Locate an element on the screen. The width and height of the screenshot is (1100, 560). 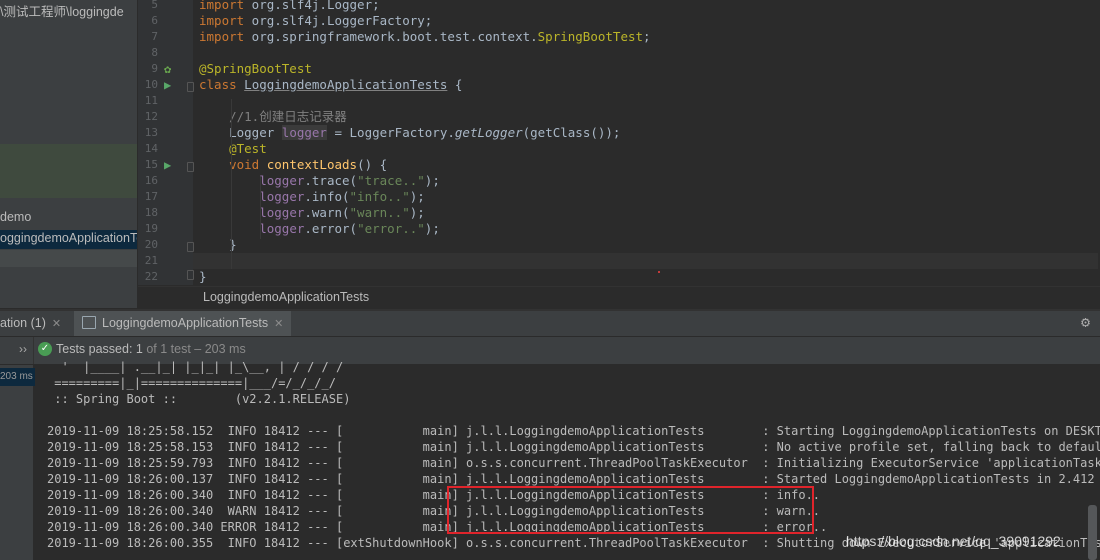
console-line: =========|_|==============|___/=/_/_/_/ is located at coordinates (191, 383).